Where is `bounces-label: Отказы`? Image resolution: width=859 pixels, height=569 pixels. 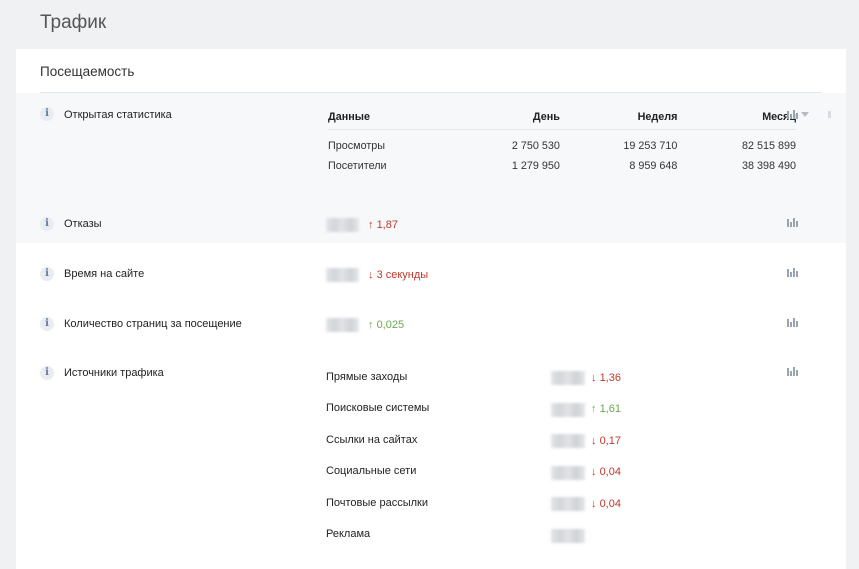 bounces-label: Отказы is located at coordinates (83, 224).